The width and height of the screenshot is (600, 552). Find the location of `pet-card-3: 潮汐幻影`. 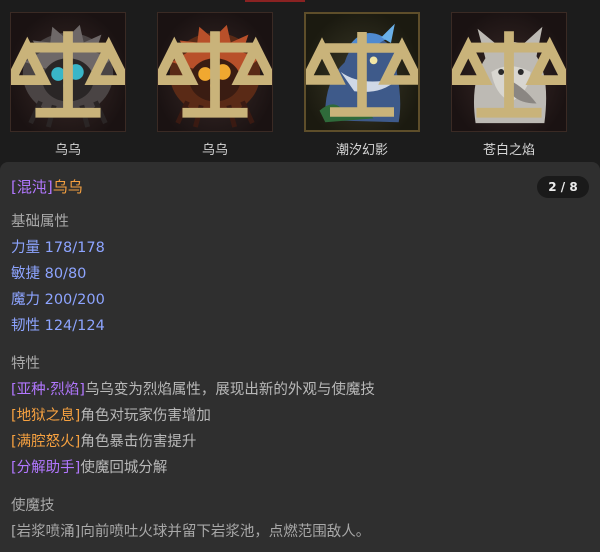

pet-card-3: 潮汐幻影 is located at coordinates (362, 85).